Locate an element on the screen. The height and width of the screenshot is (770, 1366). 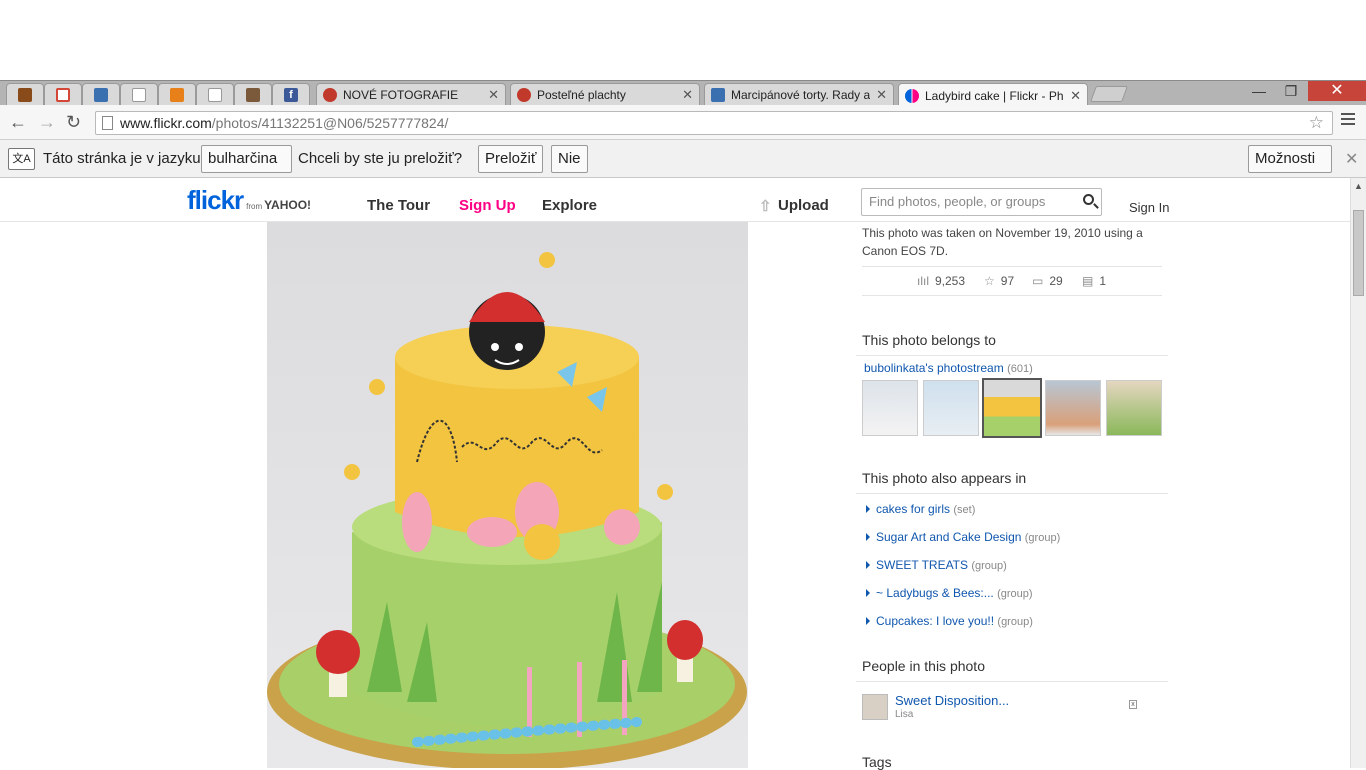
group-link: Cupcakes: I love you!! is located at coordinates (935, 621).